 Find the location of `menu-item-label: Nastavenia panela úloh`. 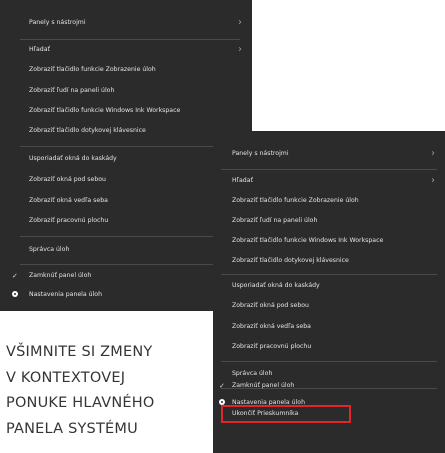

menu-item-label: Nastavenia panela úloh is located at coordinates (66, 294).